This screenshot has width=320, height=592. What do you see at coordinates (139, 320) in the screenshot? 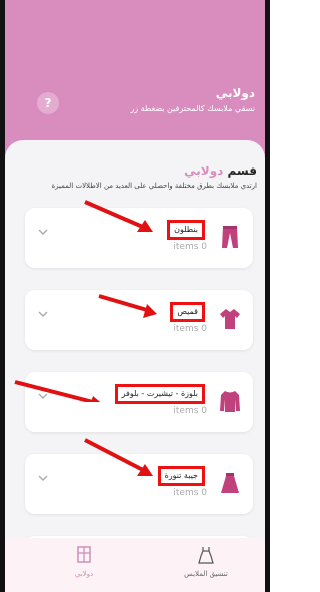
I see `category-card-shirt: قميص items 0` at bounding box center [139, 320].